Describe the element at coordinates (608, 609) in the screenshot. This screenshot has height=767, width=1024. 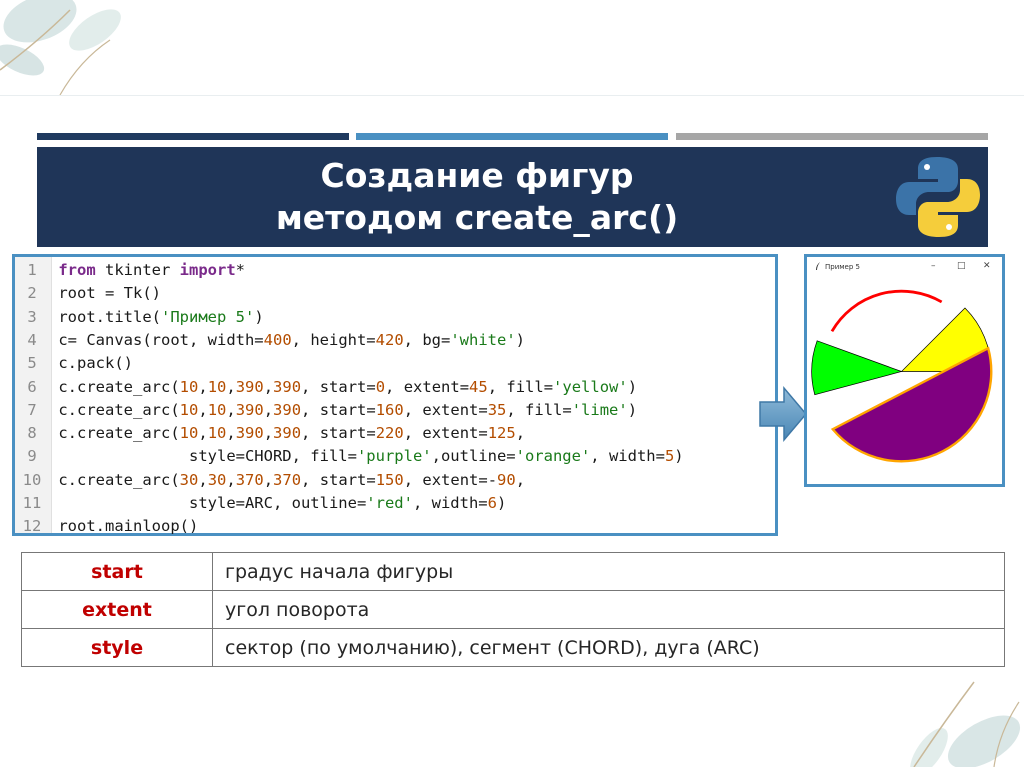
I see `param-desc: угол поворота` at that location.